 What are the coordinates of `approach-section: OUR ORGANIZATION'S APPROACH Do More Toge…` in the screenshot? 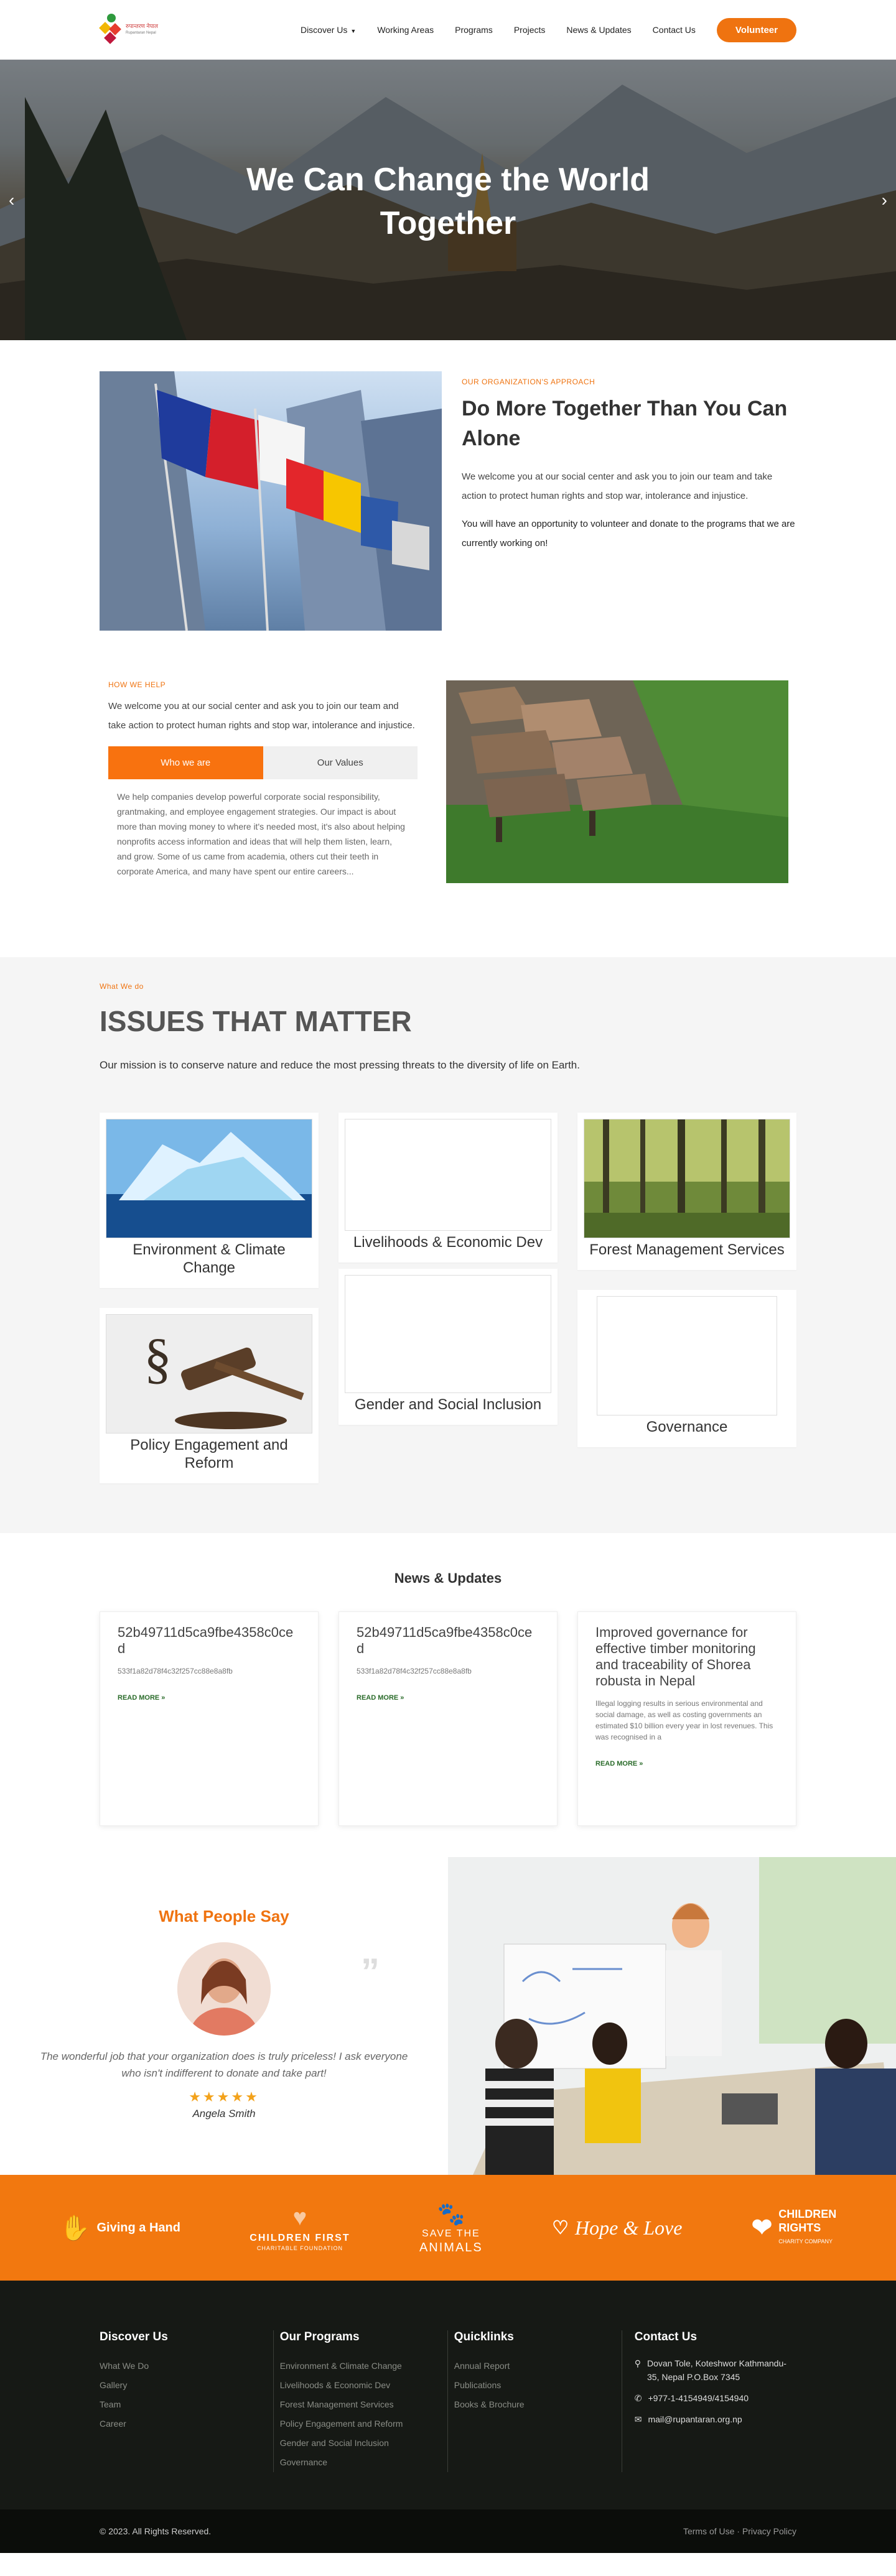 It's located at (448, 485).